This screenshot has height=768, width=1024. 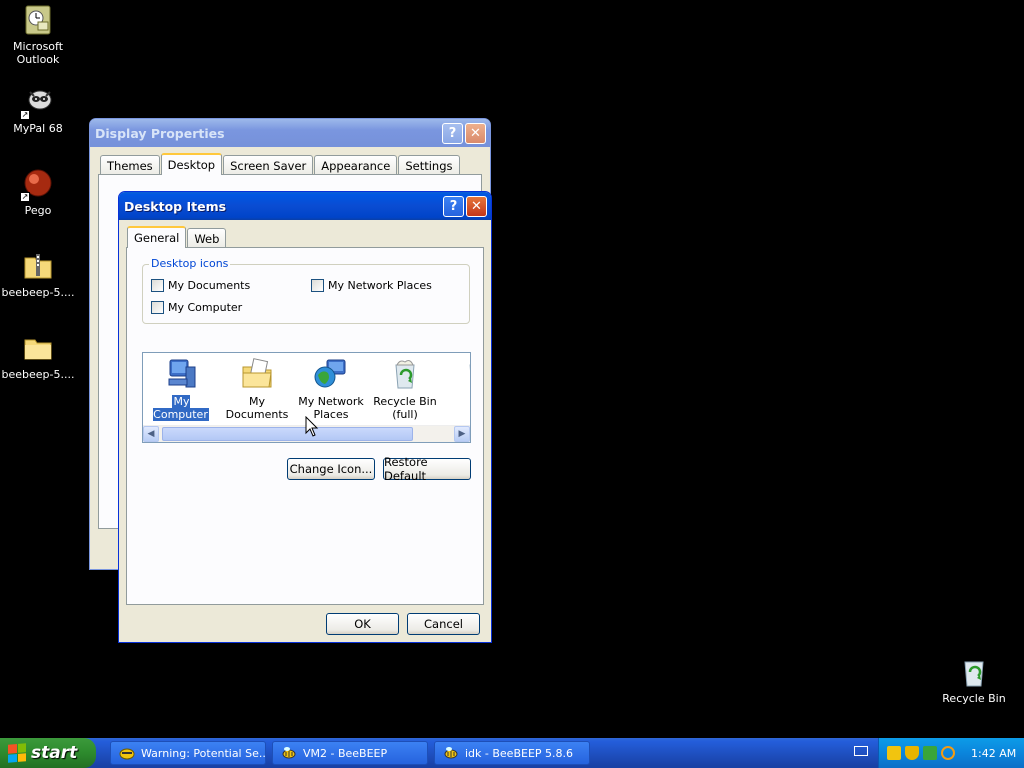 I want to click on list-item-network-places: My Network Places, so click(x=331, y=389).